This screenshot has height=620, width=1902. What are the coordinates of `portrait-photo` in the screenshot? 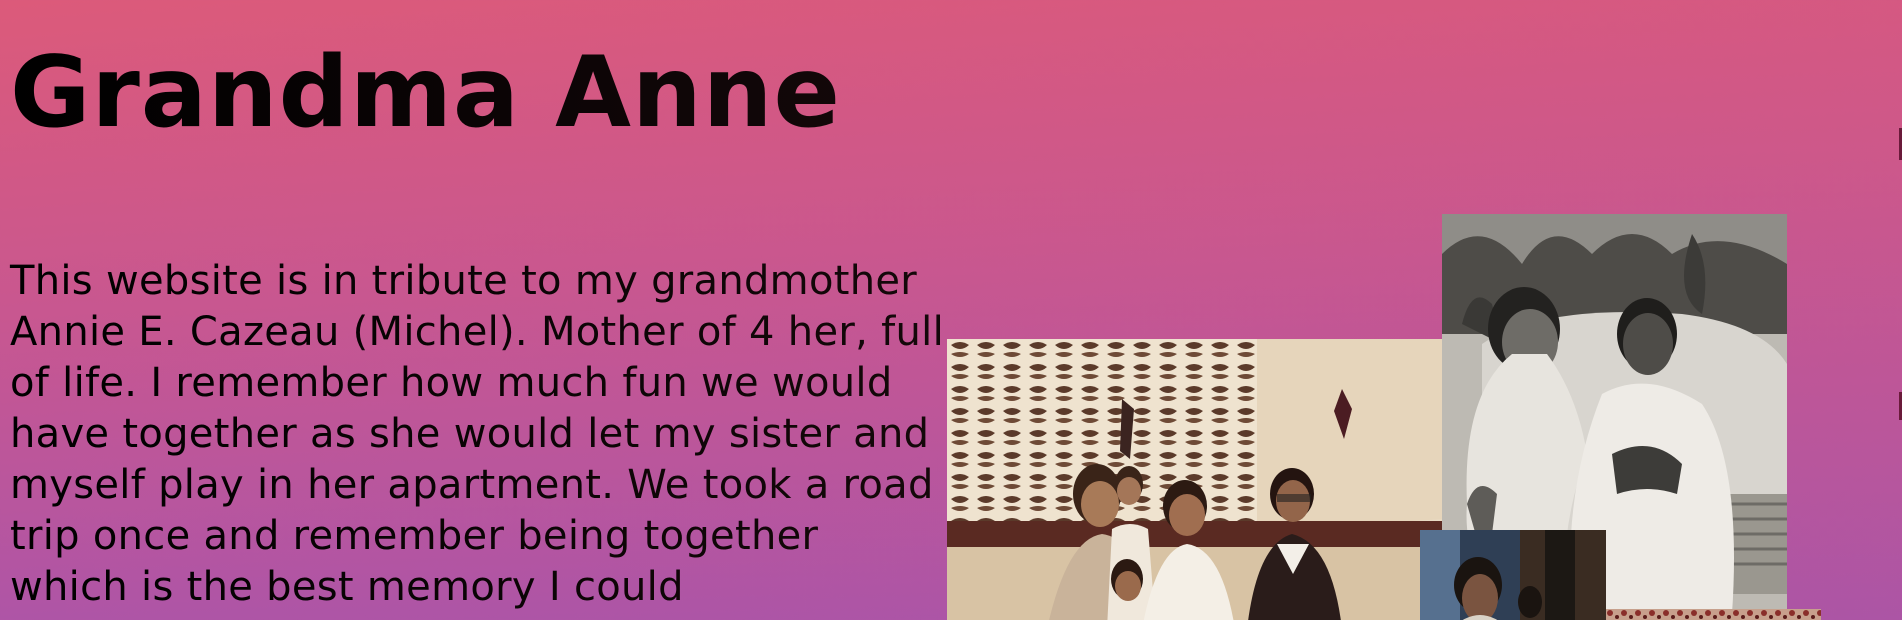 It's located at (1513, 575).